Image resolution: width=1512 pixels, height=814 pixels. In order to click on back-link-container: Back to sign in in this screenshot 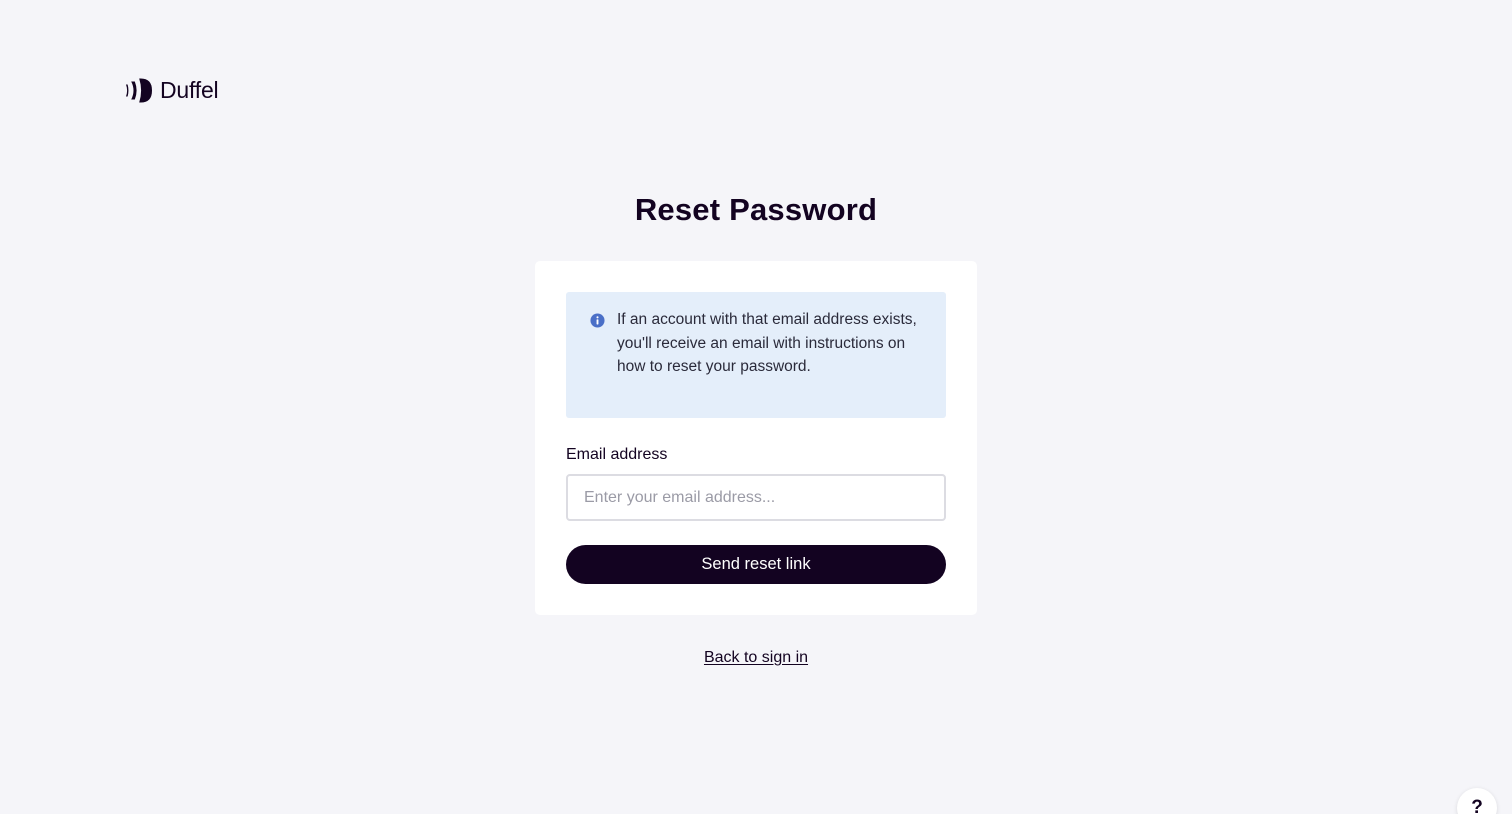, I will do `click(756, 658)`.